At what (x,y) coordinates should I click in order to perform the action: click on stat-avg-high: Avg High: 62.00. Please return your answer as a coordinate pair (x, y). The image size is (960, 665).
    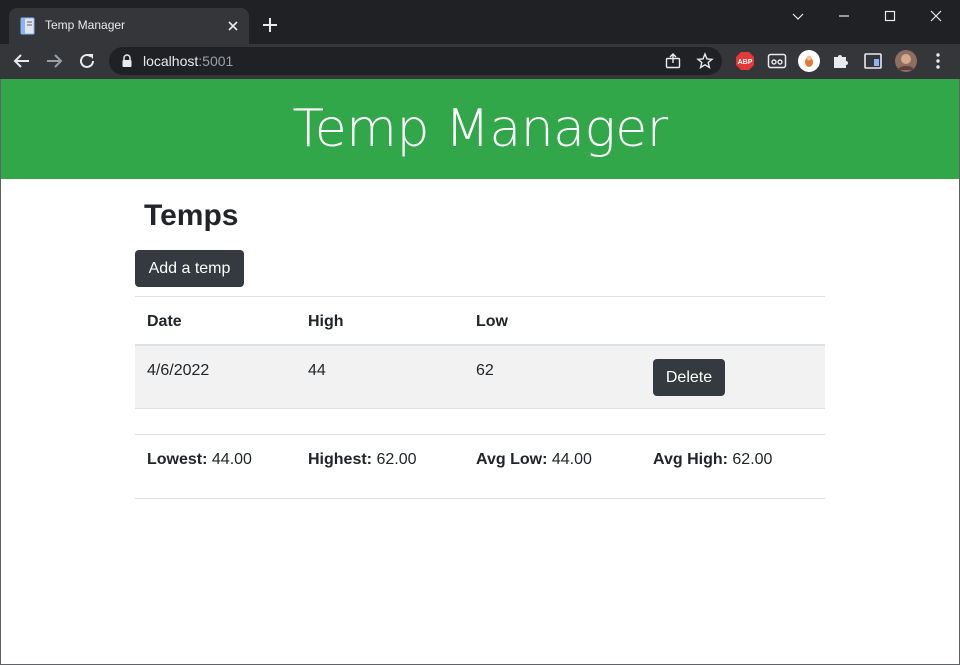
    Looking at the image, I should click on (712, 460).